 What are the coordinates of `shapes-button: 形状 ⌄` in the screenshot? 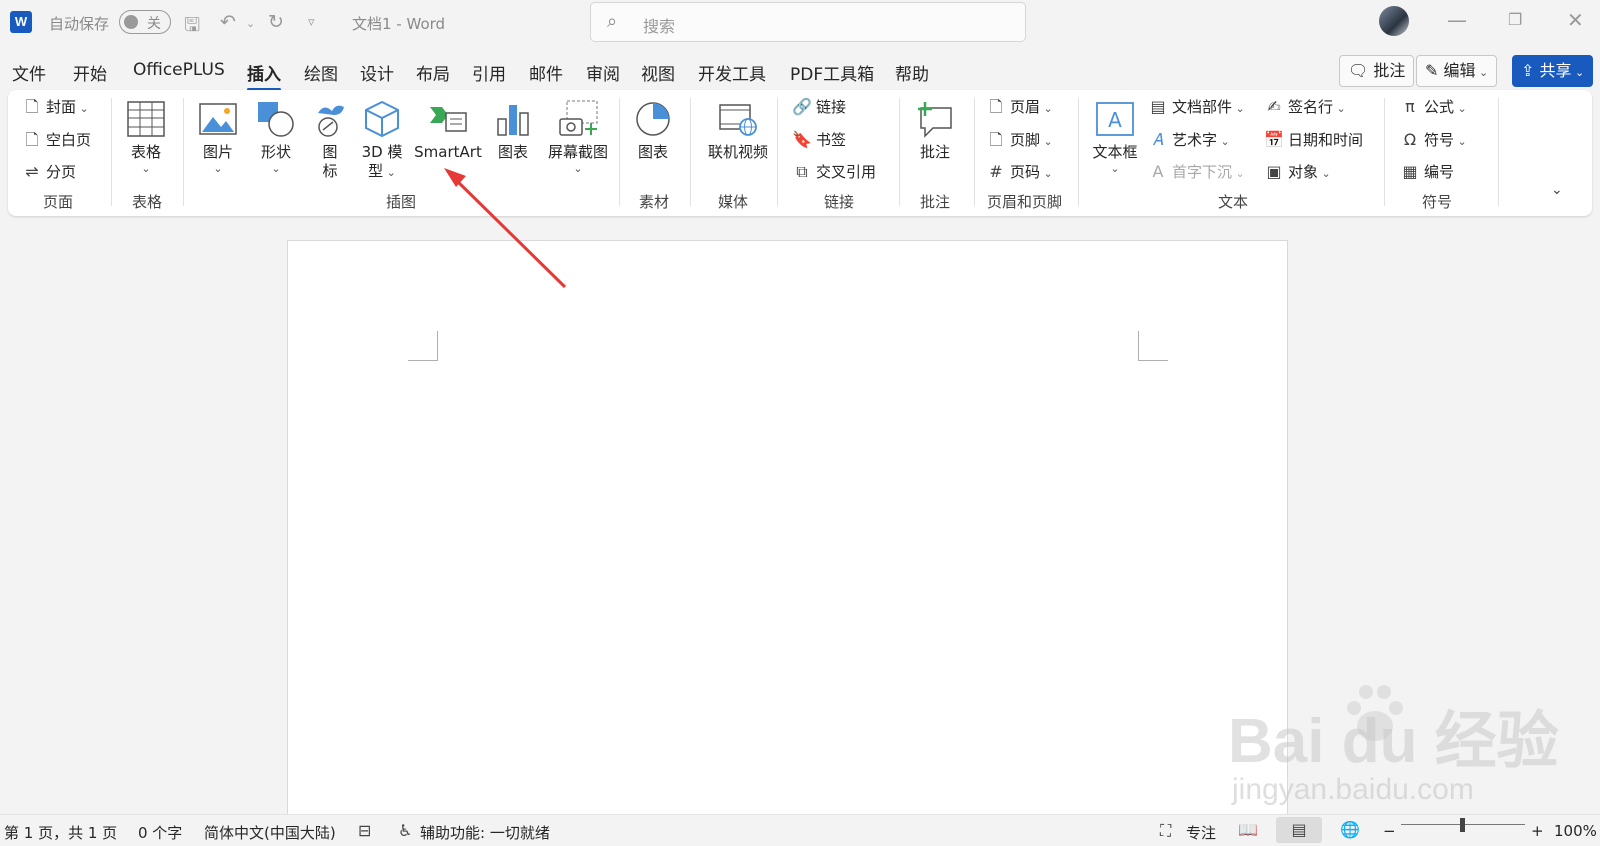 It's located at (276, 135).